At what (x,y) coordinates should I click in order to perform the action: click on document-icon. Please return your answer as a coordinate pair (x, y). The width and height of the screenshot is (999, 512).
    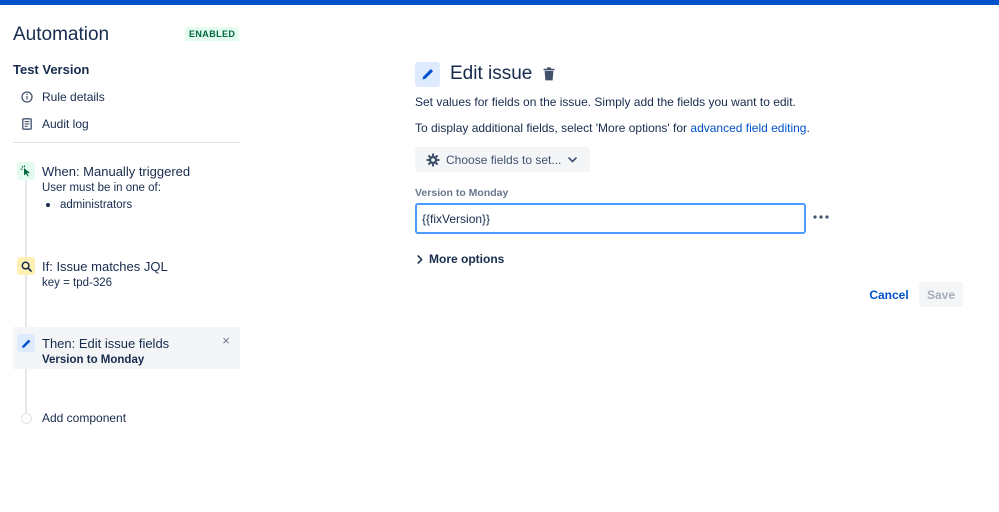
    Looking at the image, I should click on (27, 124).